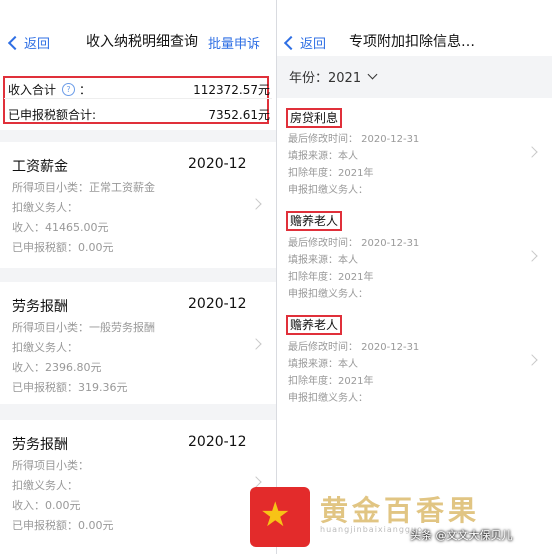 The width and height of the screenshot is (552, 554). Describe the element at coordinates (234, 42) in the screenshot. I see `batch-appeal-button: 批量申诉` at that location.